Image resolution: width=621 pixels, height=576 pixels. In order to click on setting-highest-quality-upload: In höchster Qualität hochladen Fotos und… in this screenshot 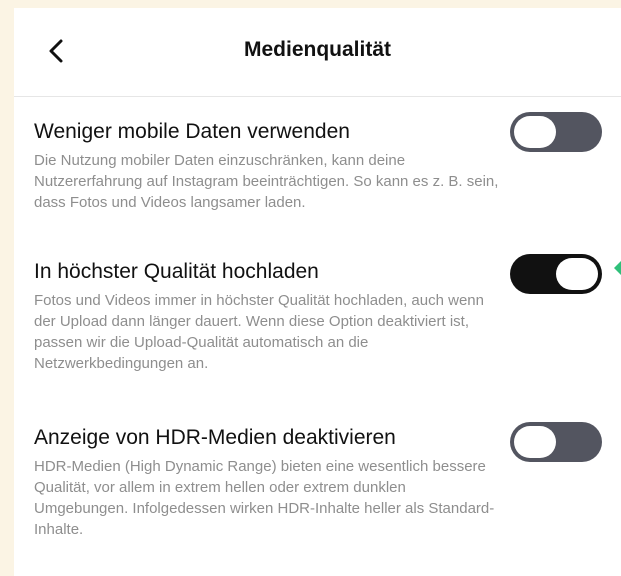, I will do `click(269, 317)`.